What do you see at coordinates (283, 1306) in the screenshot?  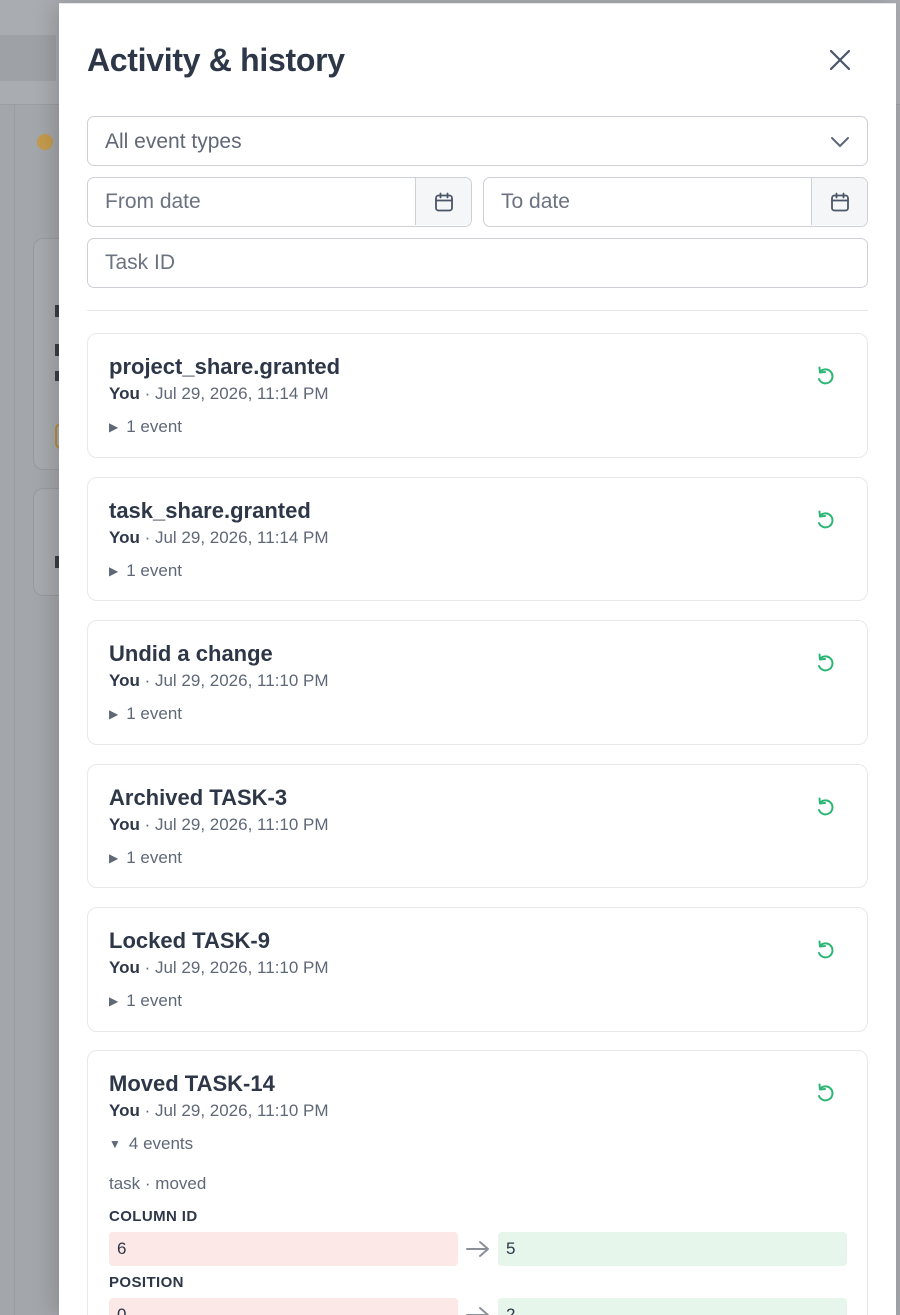 I see `old-value: 0` at bounding box center [283, 1306].